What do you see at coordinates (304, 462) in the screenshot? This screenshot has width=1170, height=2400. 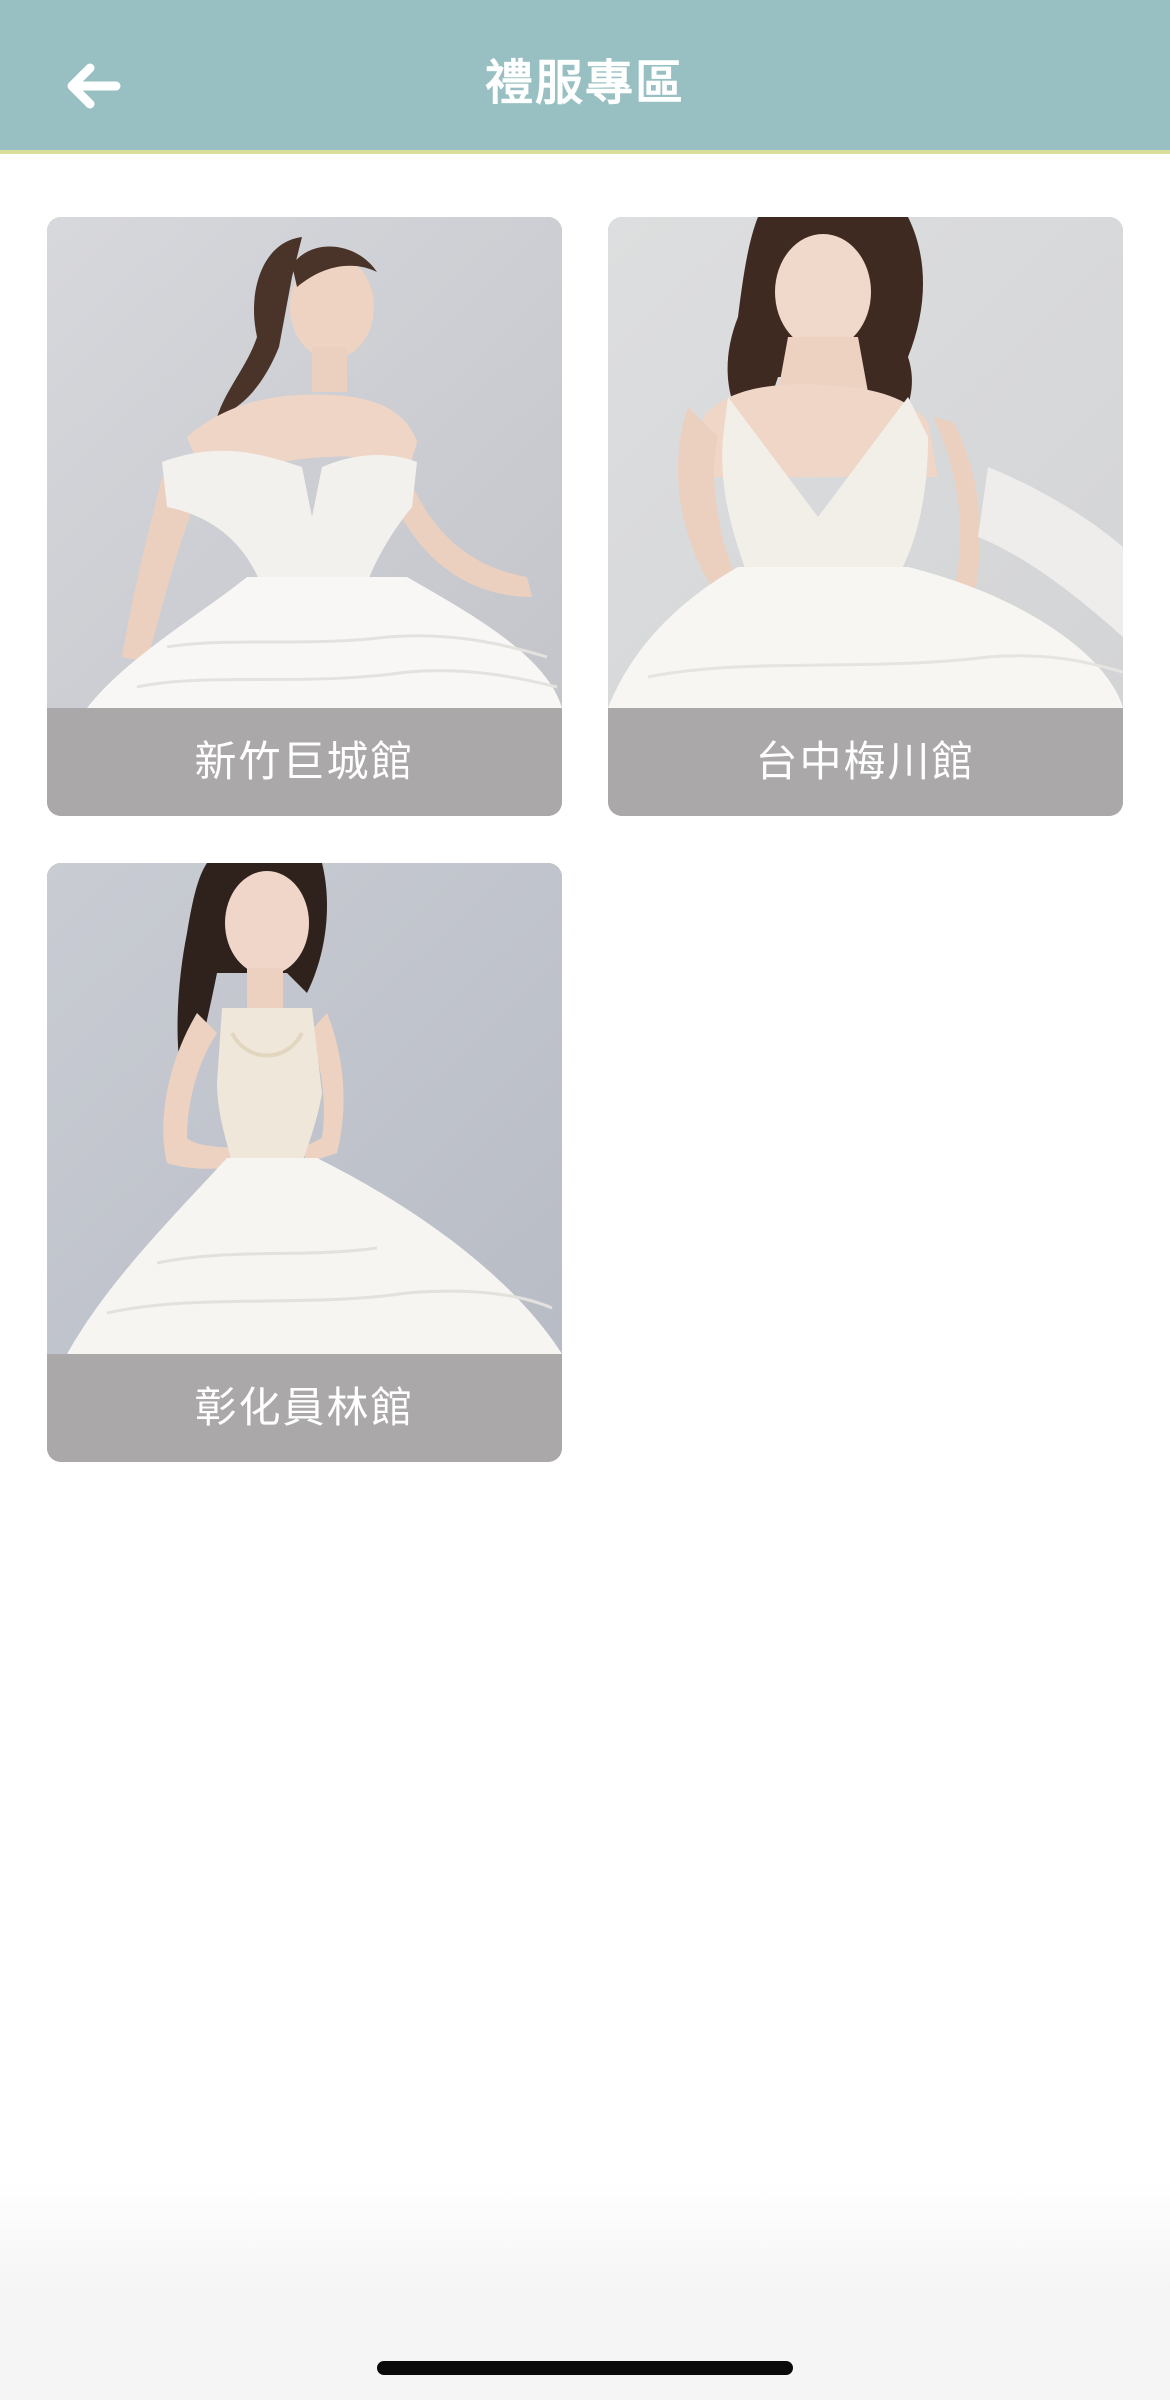 I see `bride-off-shoulder-gown-photo` at bounding box center [304, 462].